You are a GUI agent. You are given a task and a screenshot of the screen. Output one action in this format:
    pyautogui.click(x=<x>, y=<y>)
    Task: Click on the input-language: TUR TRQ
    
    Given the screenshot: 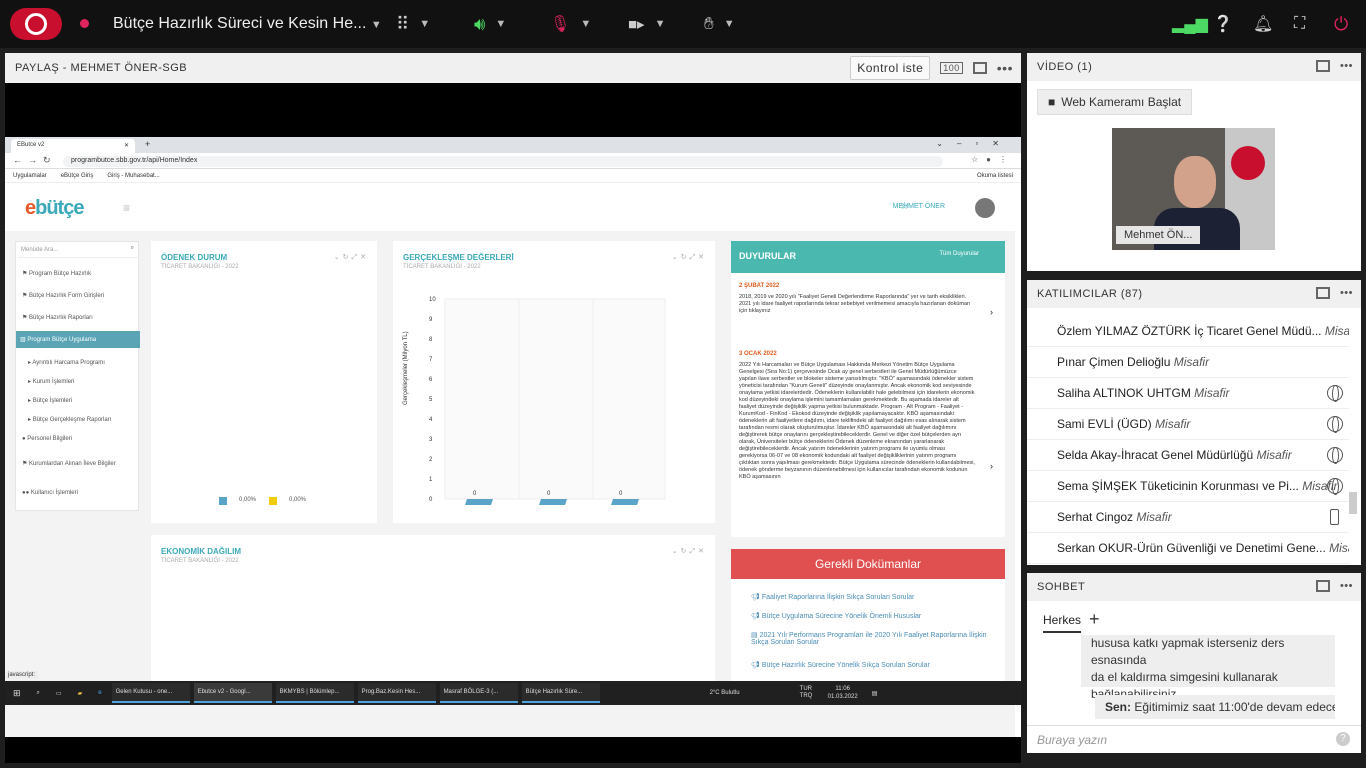 What is the action you would take?
    pyautogui.click(x=809, y=693)
    